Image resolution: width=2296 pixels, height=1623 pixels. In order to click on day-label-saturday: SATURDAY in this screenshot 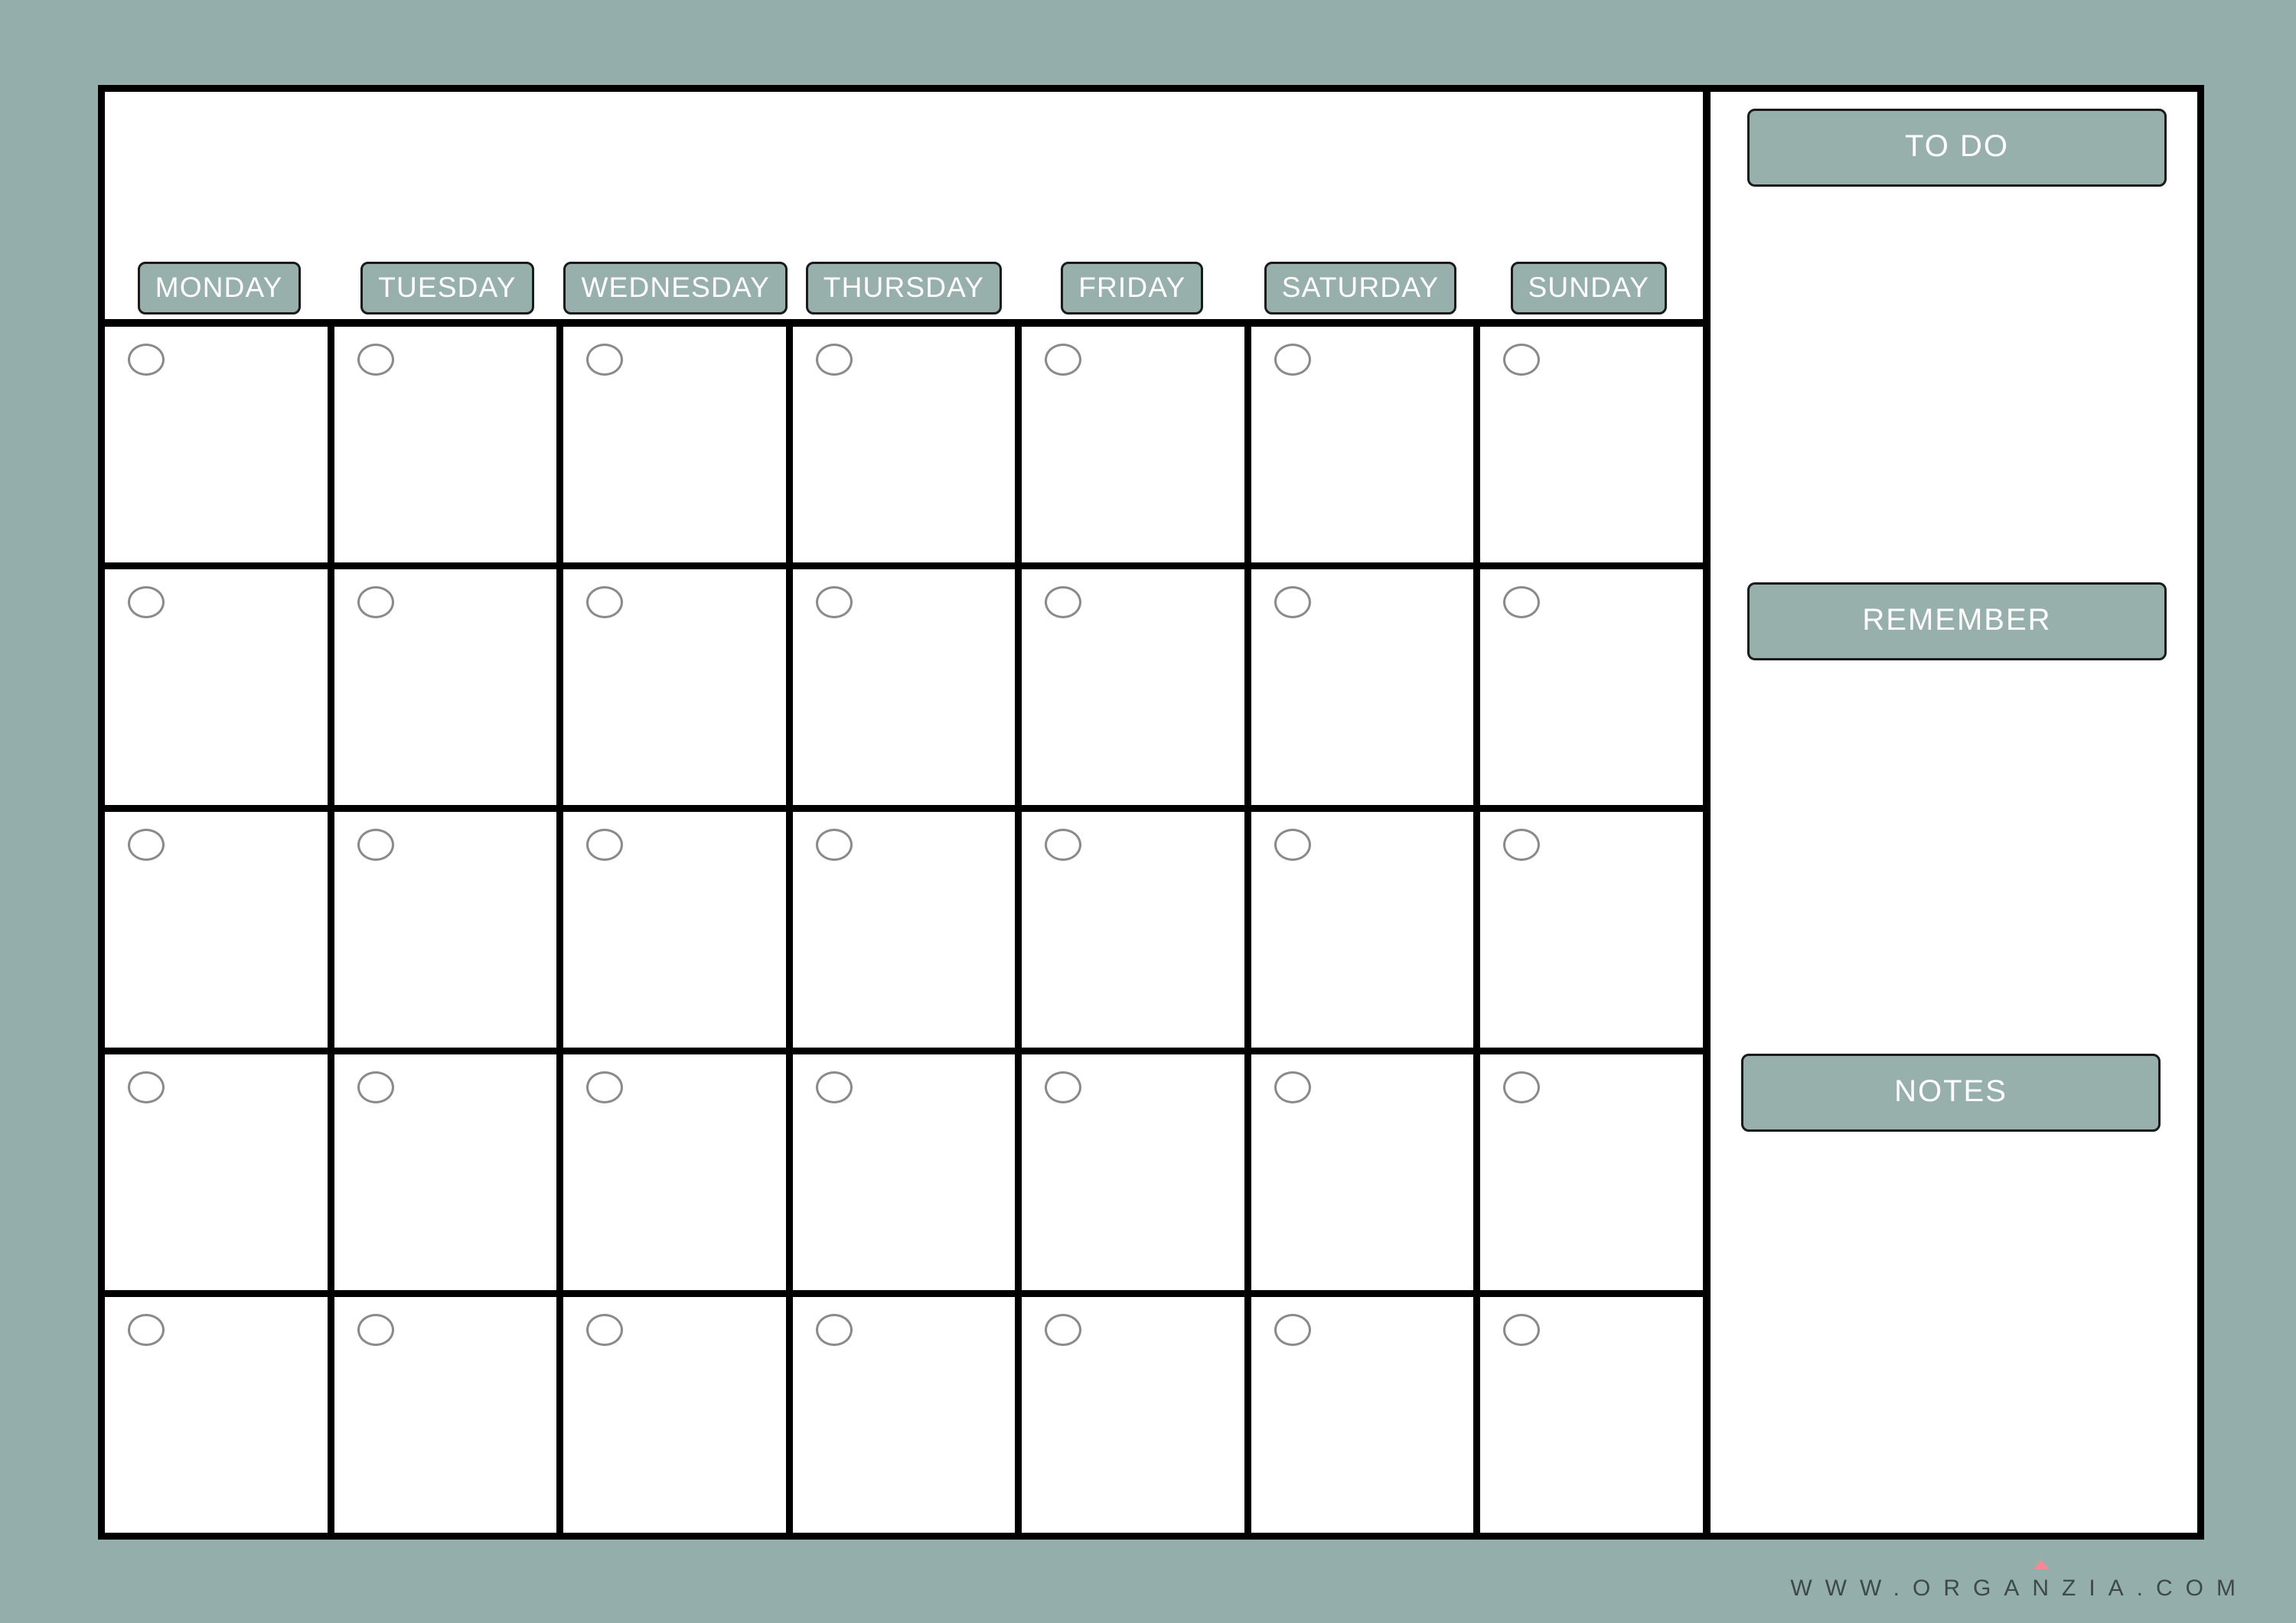, I will do `click(1360, 288)`.